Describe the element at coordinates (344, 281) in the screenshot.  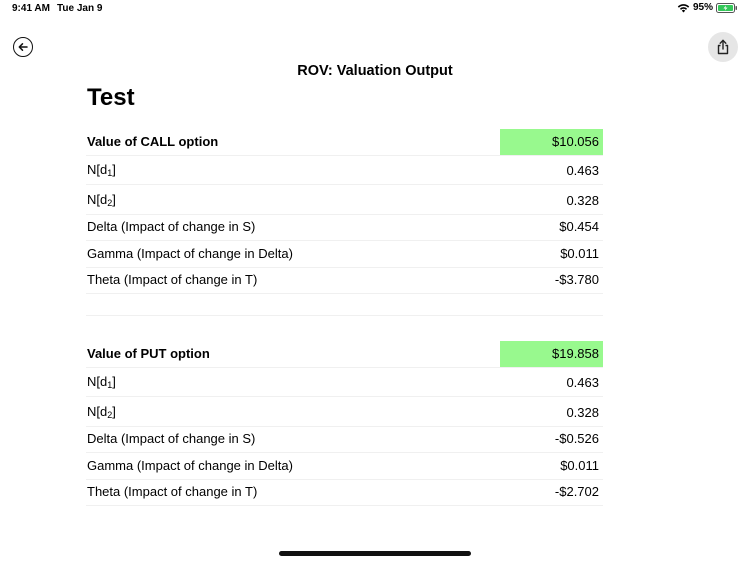
I see `table-row: Theta (Impact of change in T) -$3.780` at that location.